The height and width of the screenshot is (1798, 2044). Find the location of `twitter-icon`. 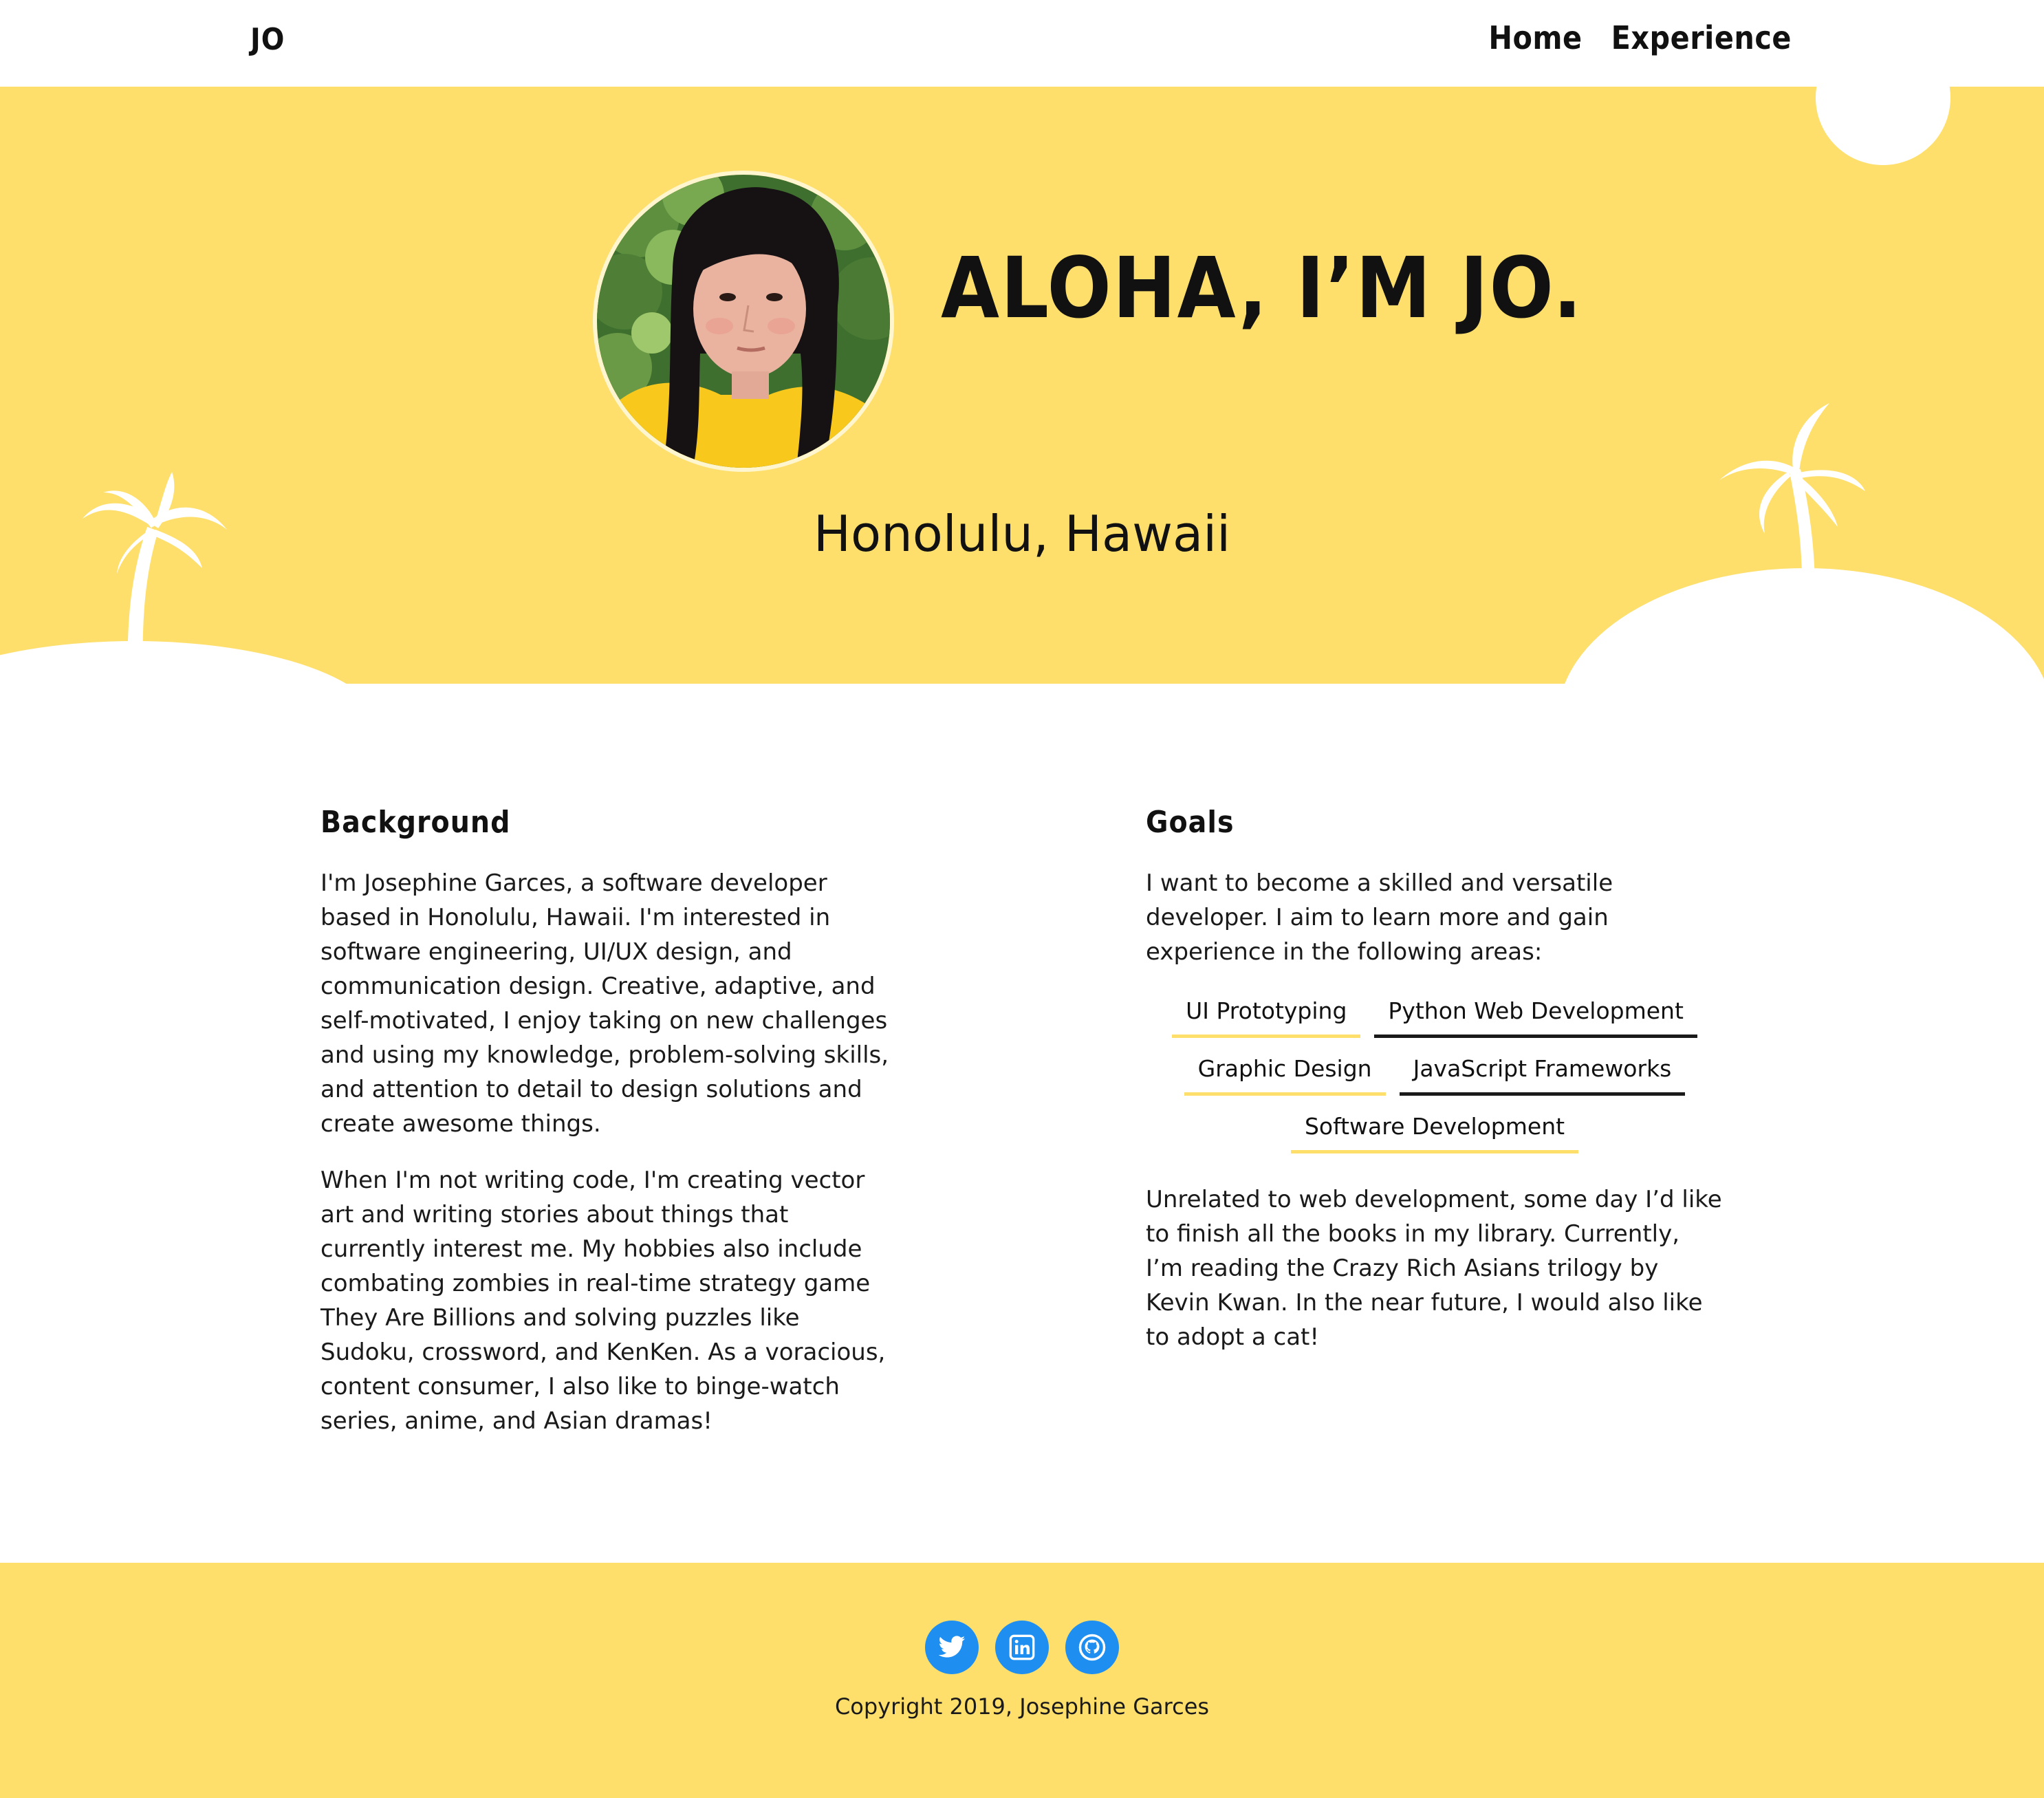

twitter-icon is located at coordinates (952, 1647).